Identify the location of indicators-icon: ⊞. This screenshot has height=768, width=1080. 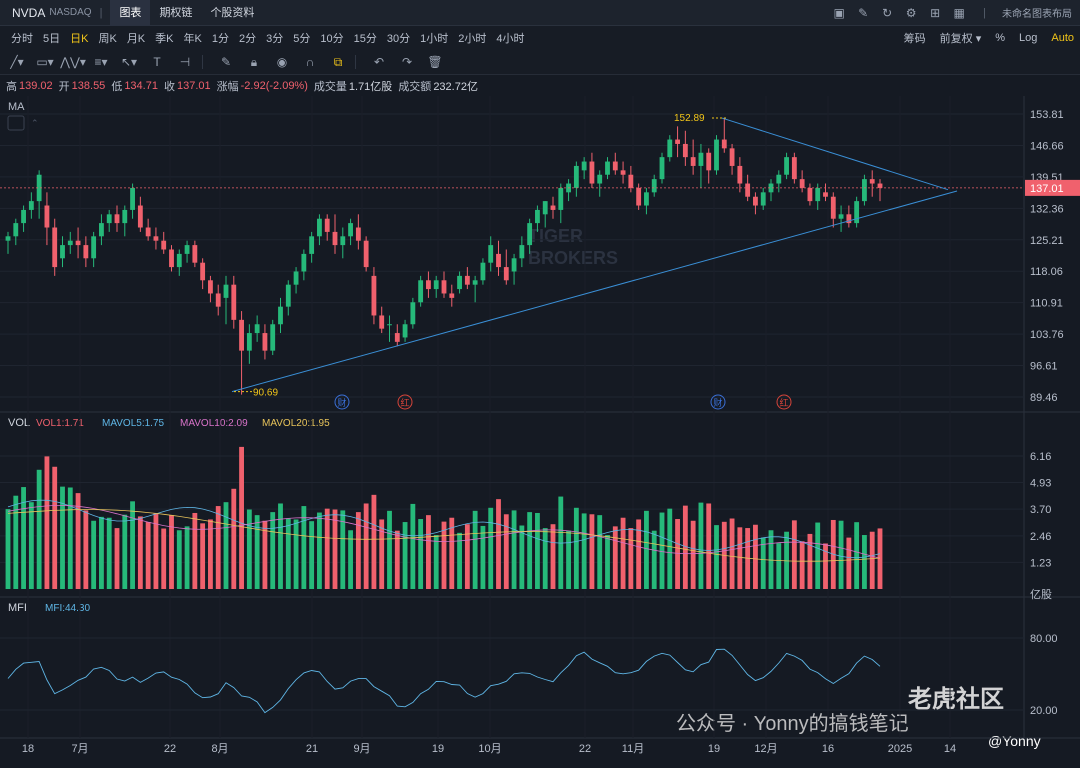
(935, 13).